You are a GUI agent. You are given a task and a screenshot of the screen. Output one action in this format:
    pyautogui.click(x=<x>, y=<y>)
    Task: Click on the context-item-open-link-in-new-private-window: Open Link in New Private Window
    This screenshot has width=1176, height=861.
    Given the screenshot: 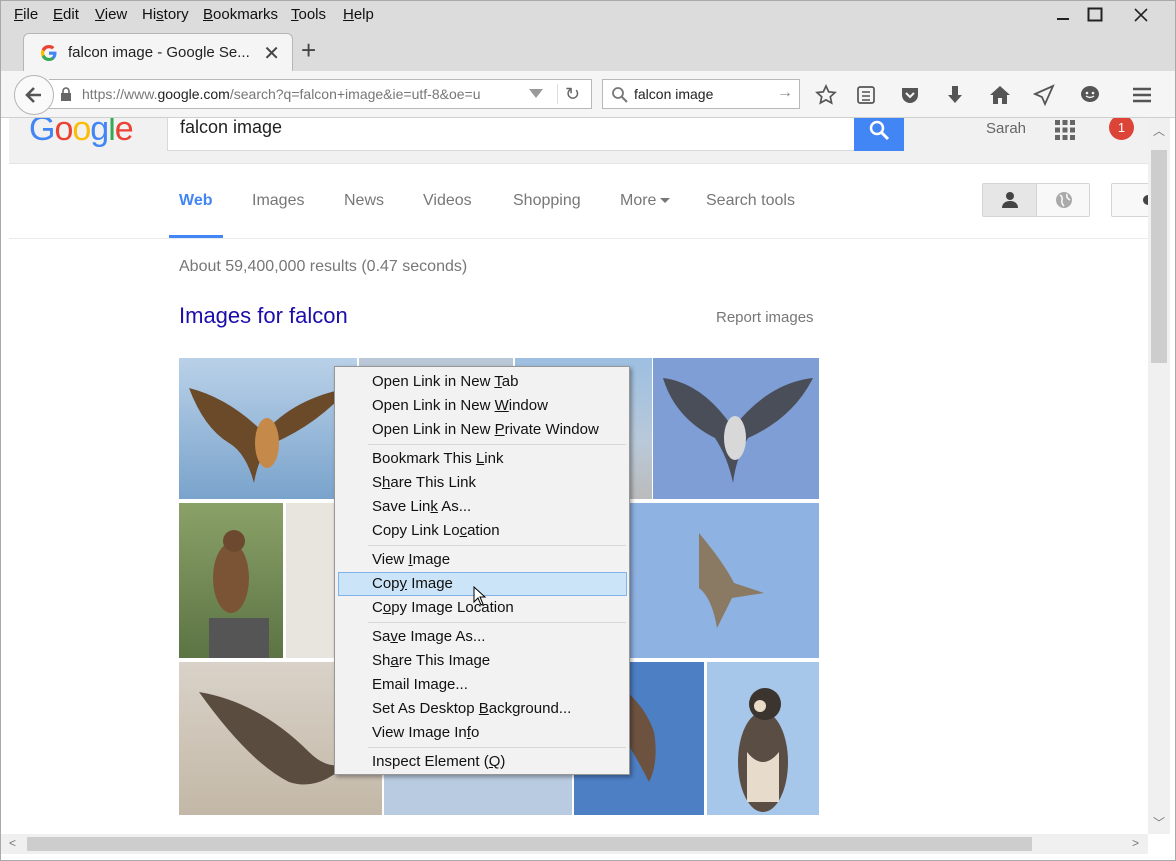 What is the action you would take?
    pyautogui.click(x=482, y=430)
    